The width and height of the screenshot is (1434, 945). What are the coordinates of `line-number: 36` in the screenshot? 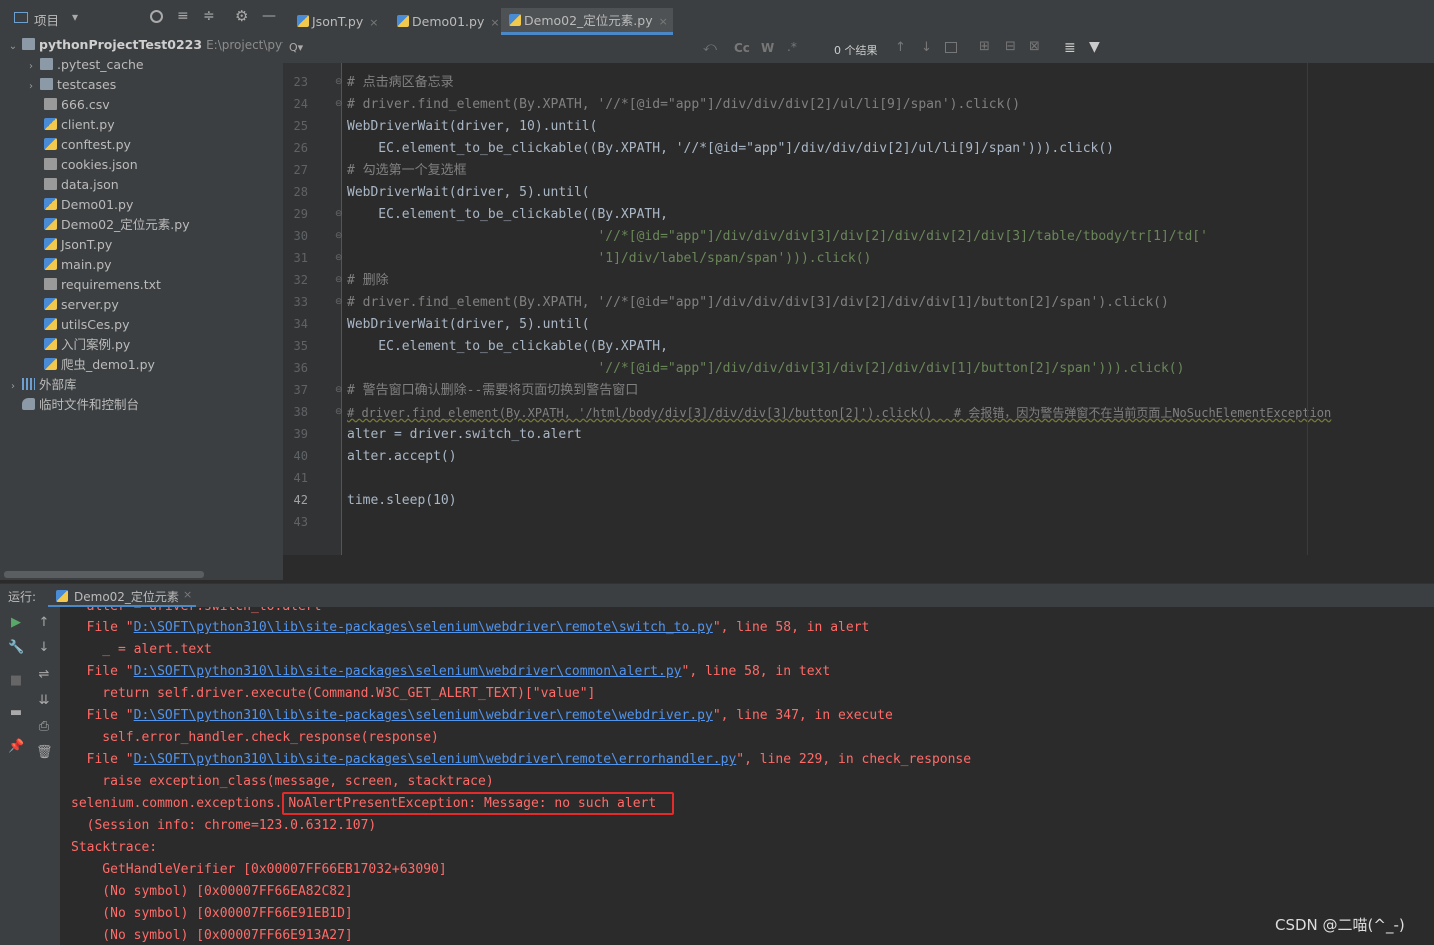 It's located at (300, 368).